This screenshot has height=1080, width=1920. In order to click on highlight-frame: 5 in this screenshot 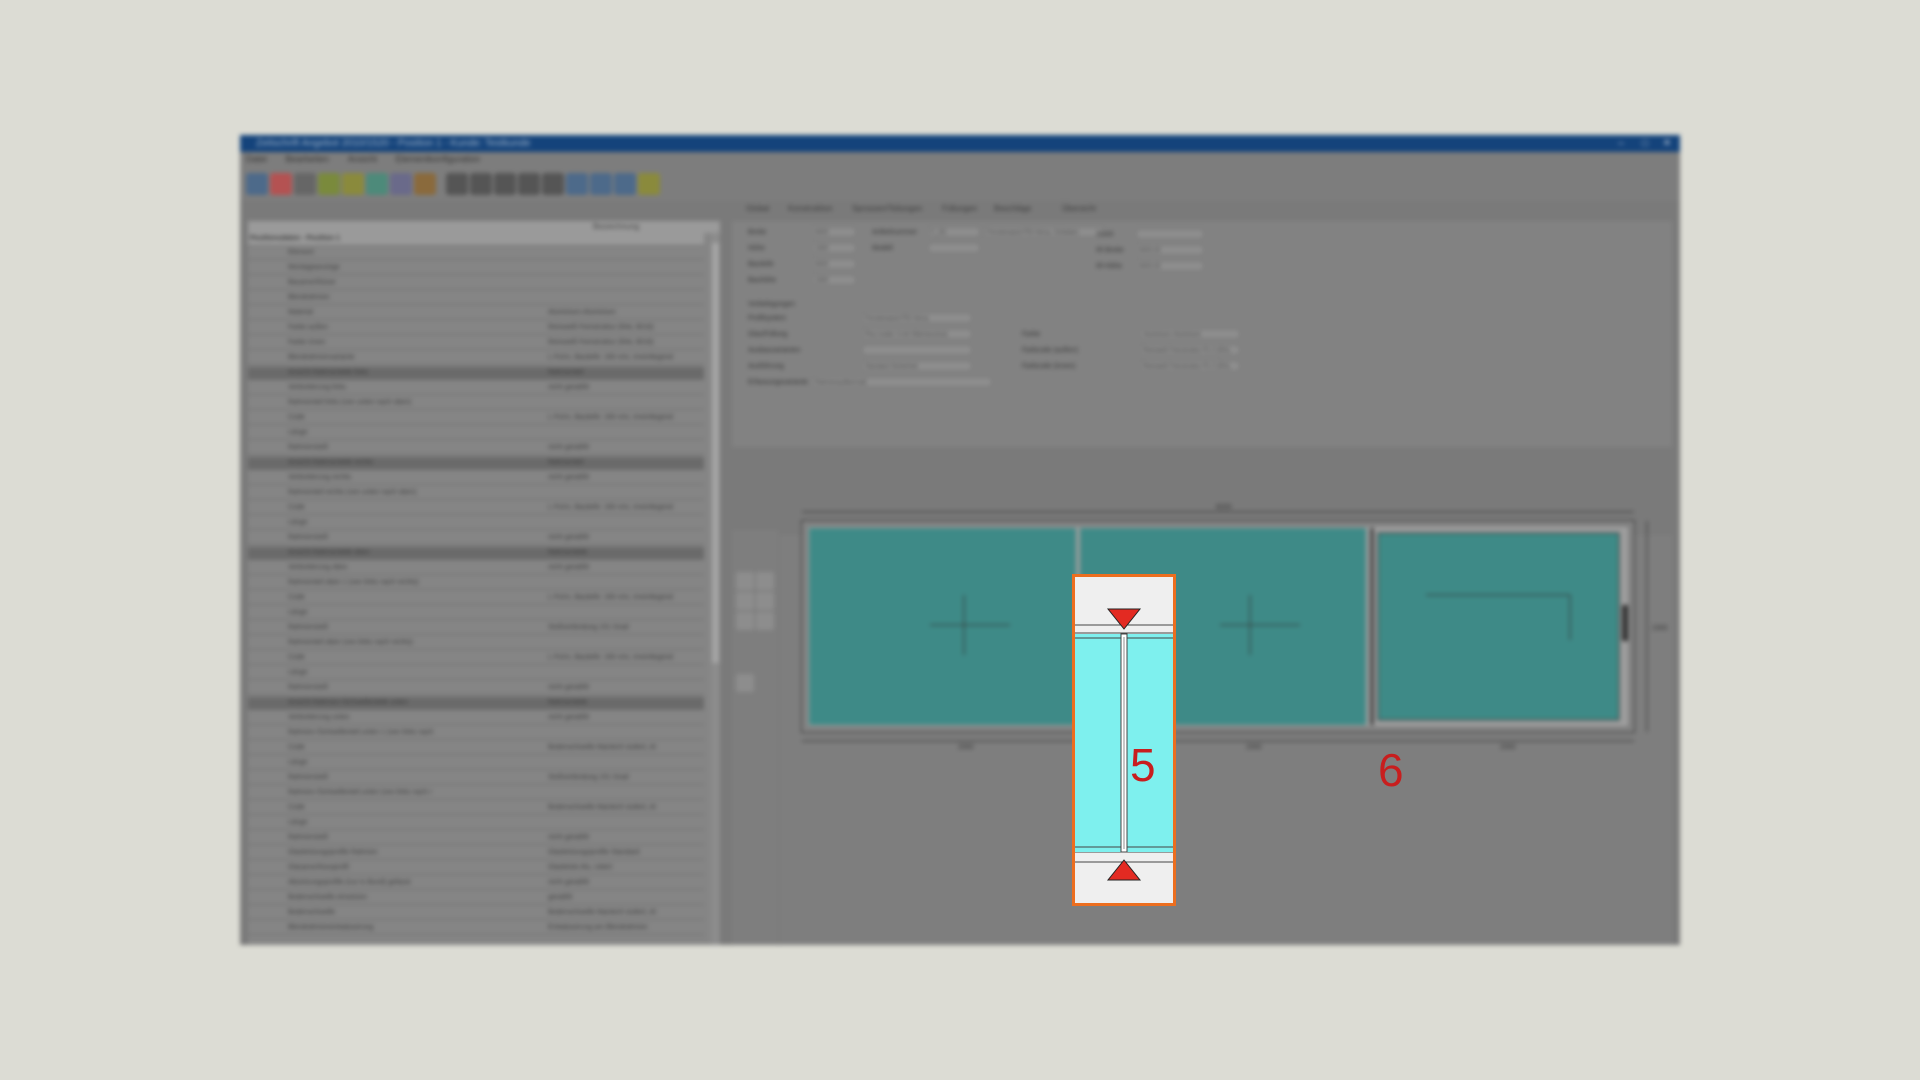, I will do `click(1124, 740)`.